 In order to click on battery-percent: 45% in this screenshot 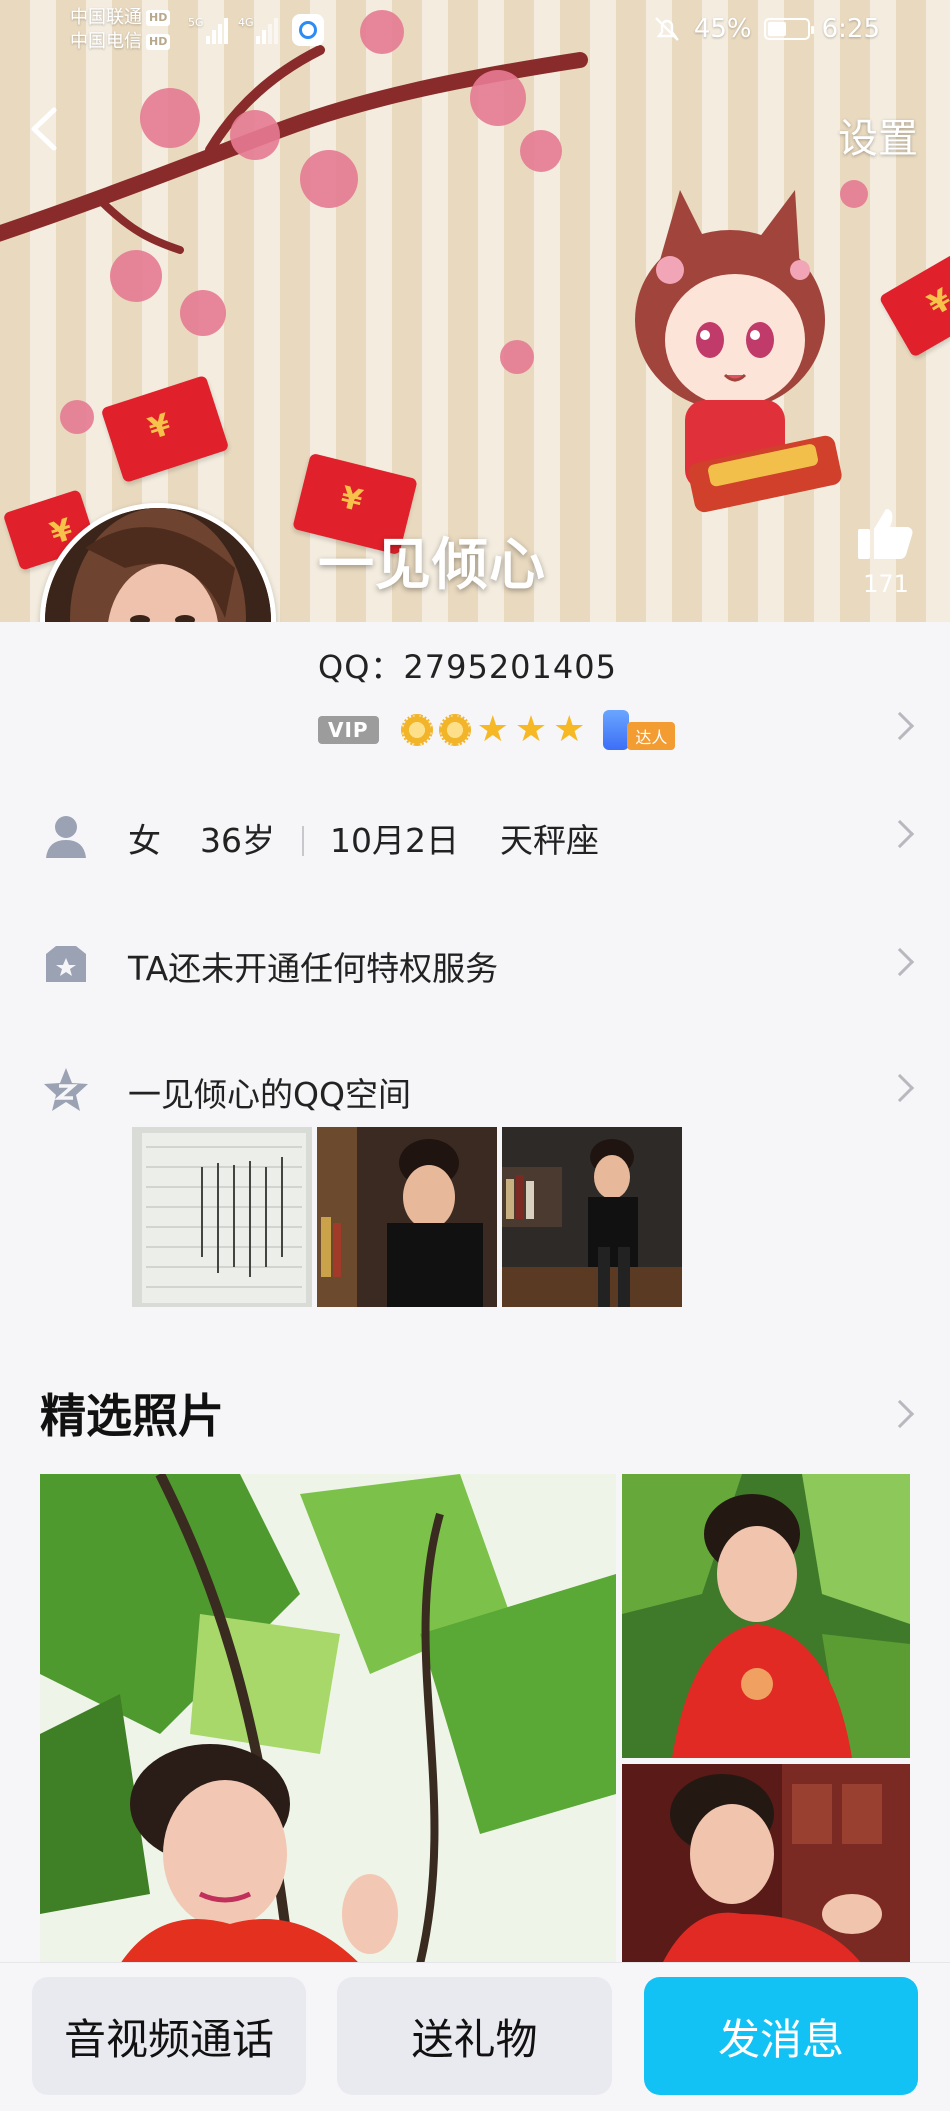, I will do `click(722, 29)`.